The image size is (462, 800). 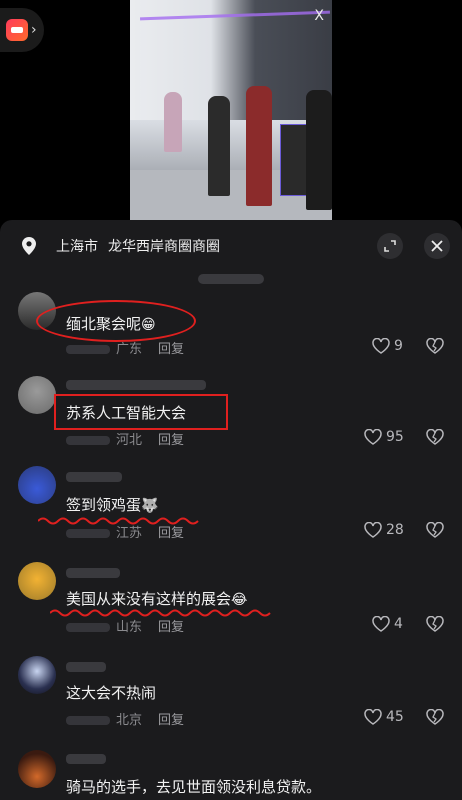 I want to click on like-button: 9, so click(x=387, y=346).